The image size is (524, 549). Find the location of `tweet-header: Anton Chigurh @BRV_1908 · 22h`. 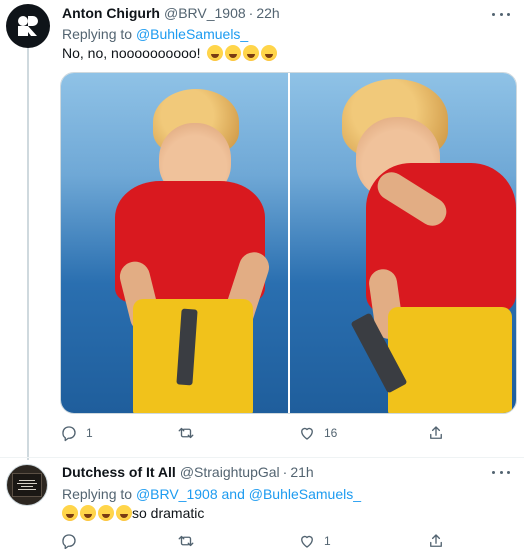

tweet-header: Anton Chigurh @BRV_1908 · 22h is located at coordinates (171, 13).